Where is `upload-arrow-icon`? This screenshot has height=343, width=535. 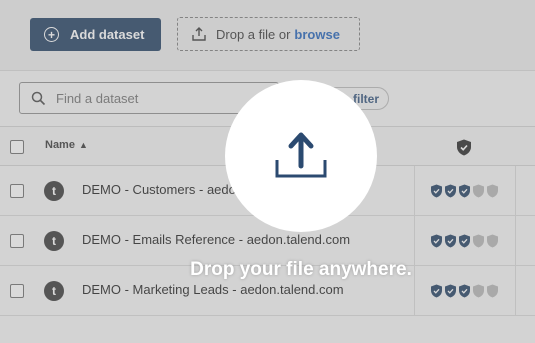
upload-arrow-icon is located at coordinates (301, 155).